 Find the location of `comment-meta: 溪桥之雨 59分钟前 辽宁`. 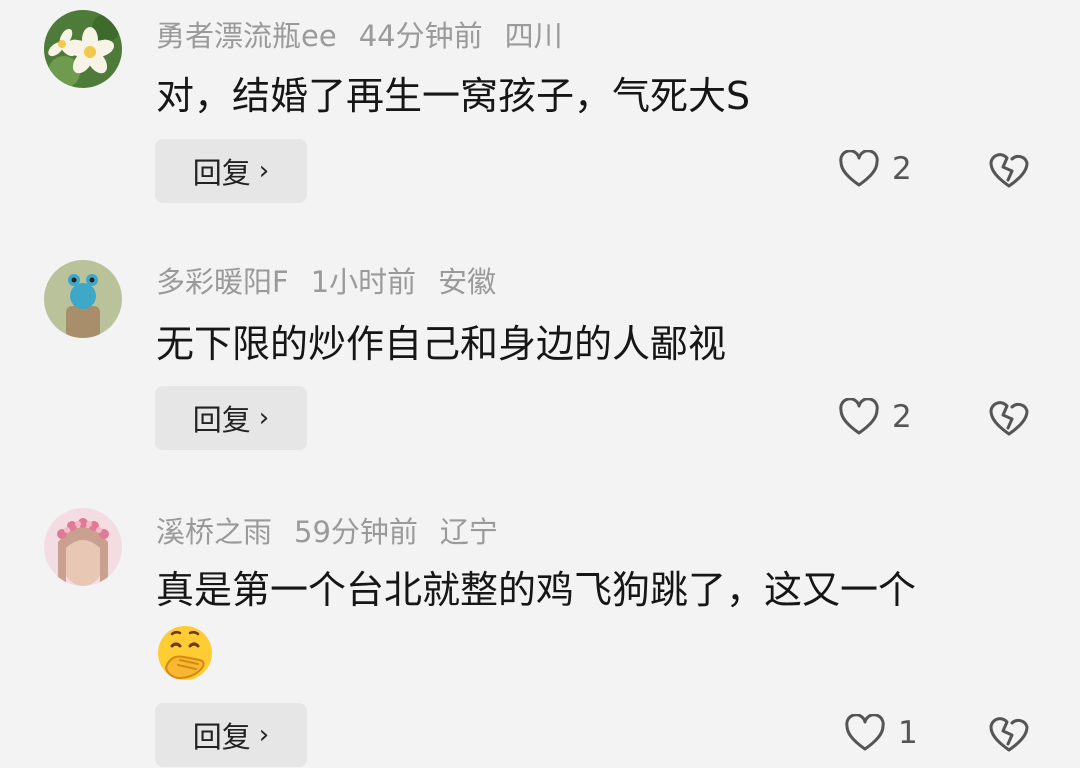

comment-meta: 溪桥之雨 59分钟前 辽宁 is located at coordinates (338, 532).